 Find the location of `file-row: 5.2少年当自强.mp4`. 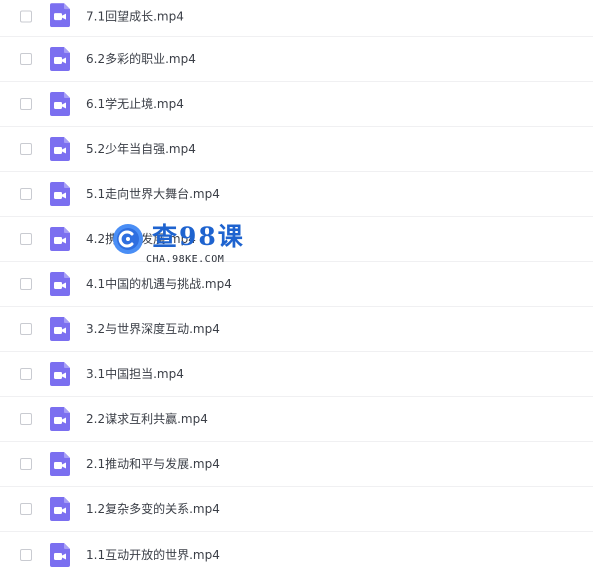

file-row: 5.2少年当自强.mp4 is located at coordinates (296, 149).